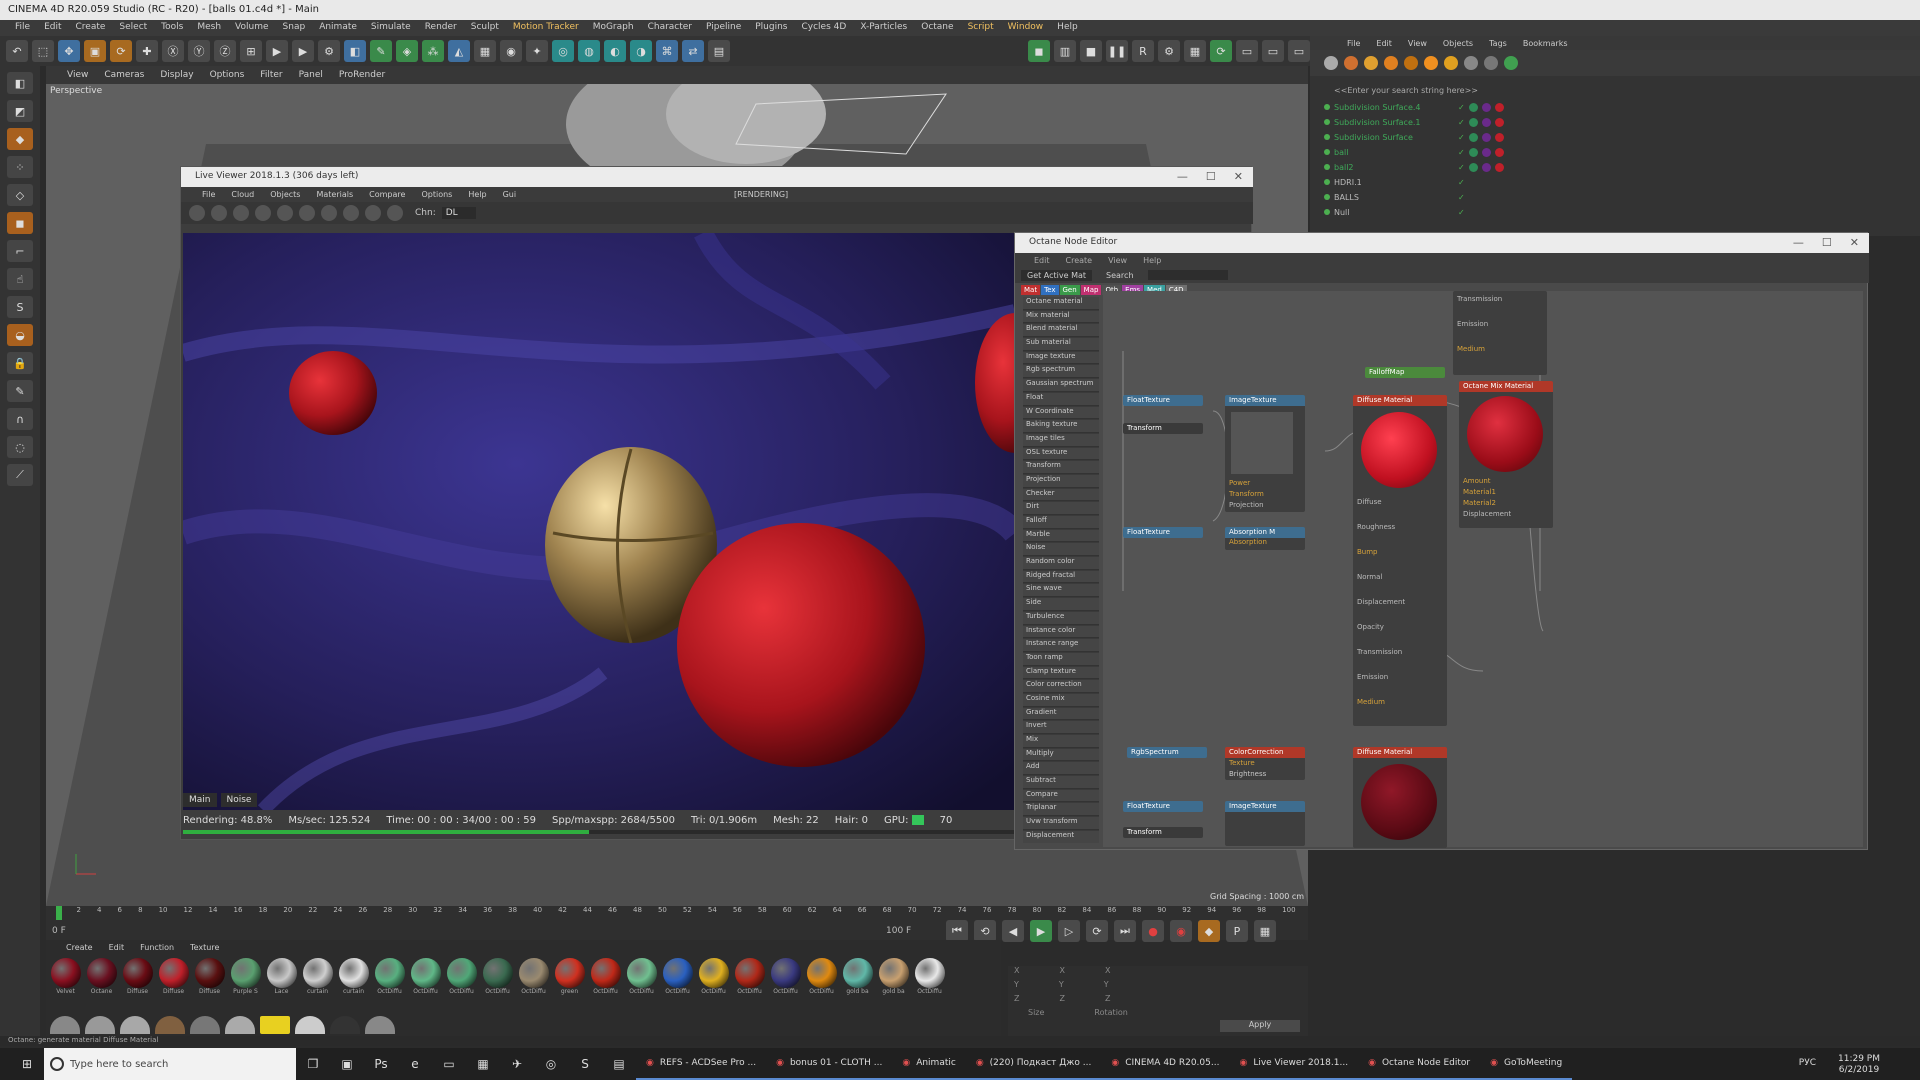 The width and height of the screenshot is (1920, 1080). What do you see at coordinates (1061, 741) in the screenshot?
I see `node-list-item: Mix` at bounding box center [1061, 741].